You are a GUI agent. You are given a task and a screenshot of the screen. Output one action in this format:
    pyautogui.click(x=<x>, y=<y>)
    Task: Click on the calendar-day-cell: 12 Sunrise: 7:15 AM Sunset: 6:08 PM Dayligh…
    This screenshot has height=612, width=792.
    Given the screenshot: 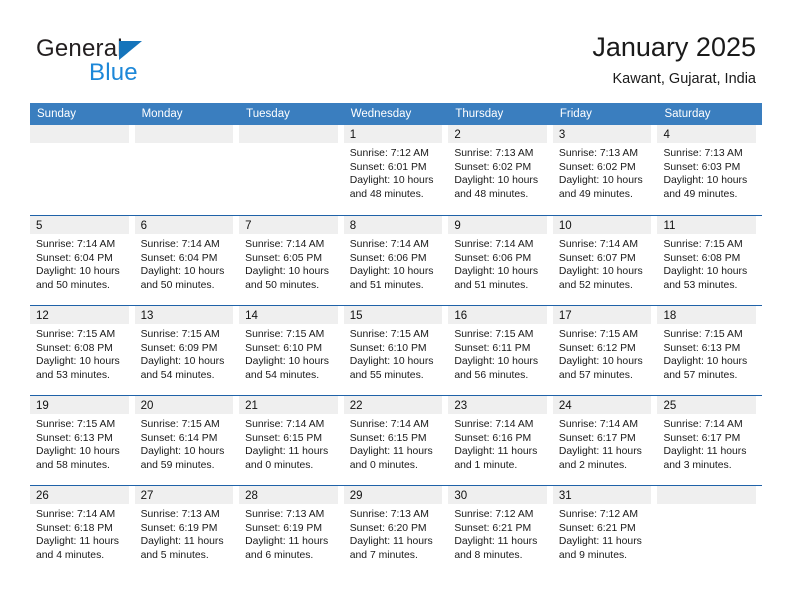 What is the action you would take?
    pyautogui.click(x=82, y=350)
    